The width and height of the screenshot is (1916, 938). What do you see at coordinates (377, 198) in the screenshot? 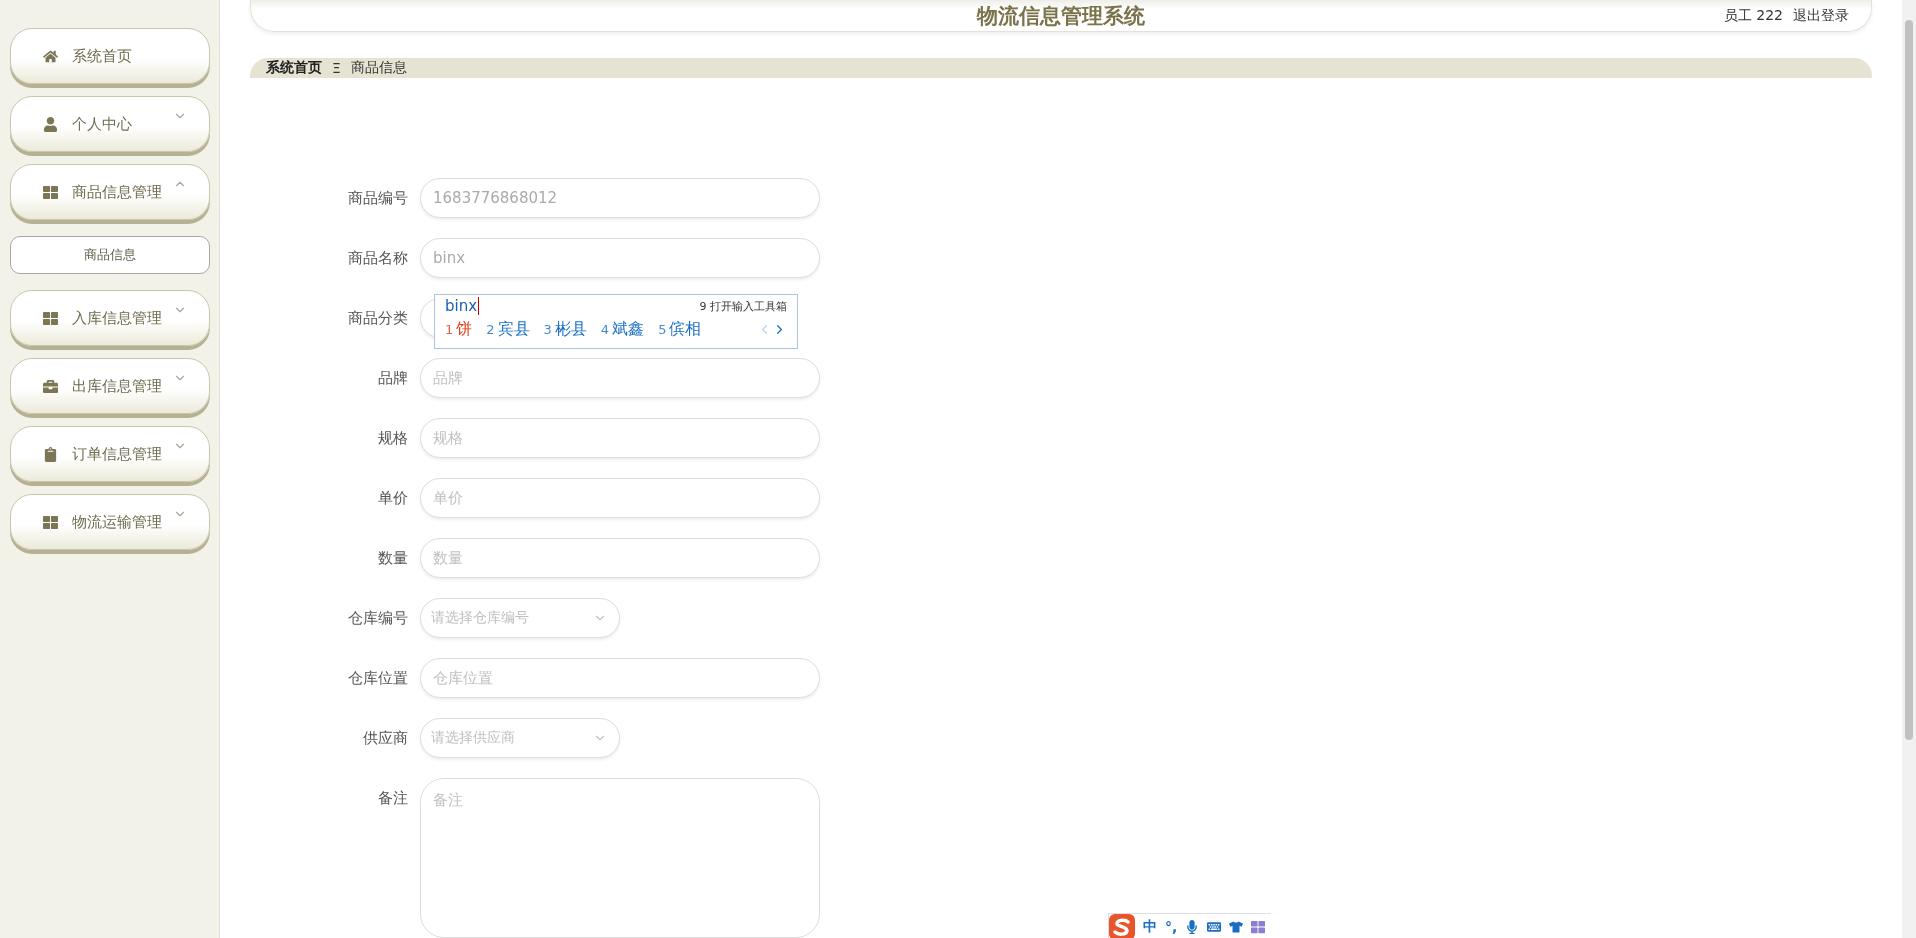
I see `field-label: 商品编号` at bounding box center [377, 198].